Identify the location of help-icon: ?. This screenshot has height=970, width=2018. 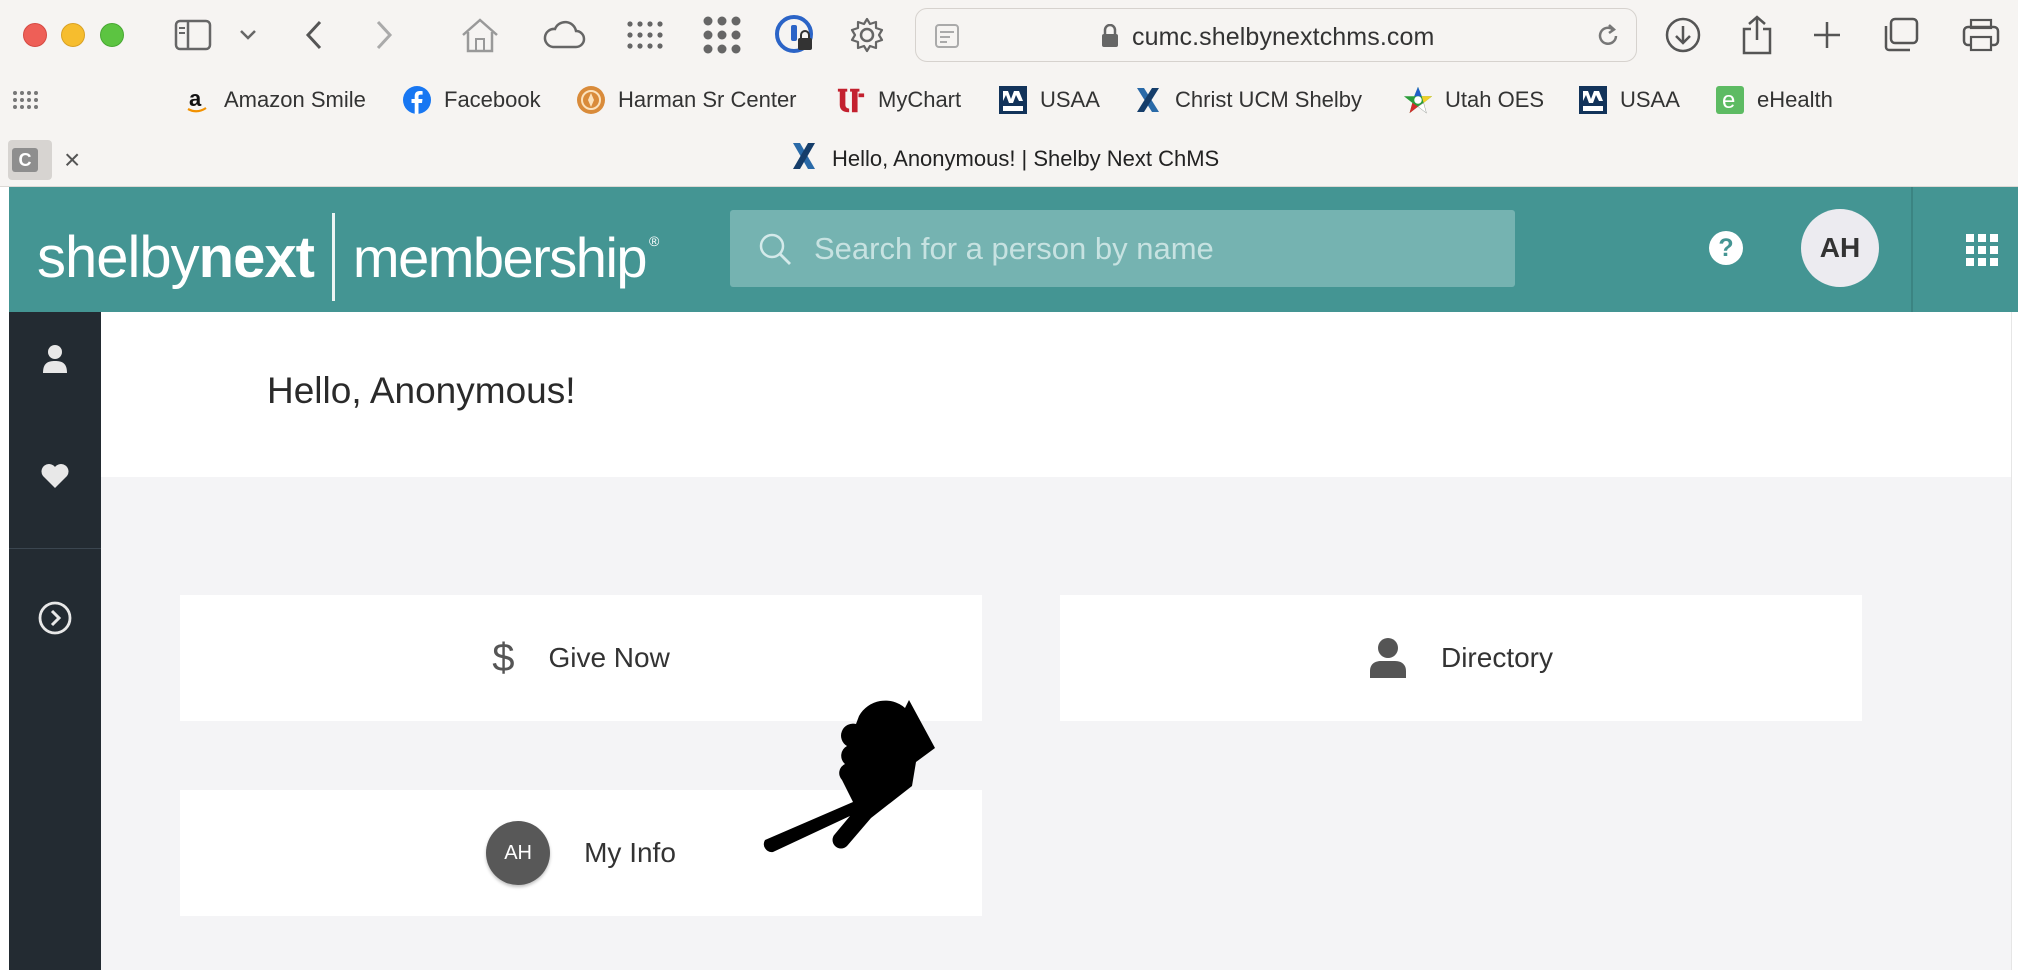
(1726, 248).